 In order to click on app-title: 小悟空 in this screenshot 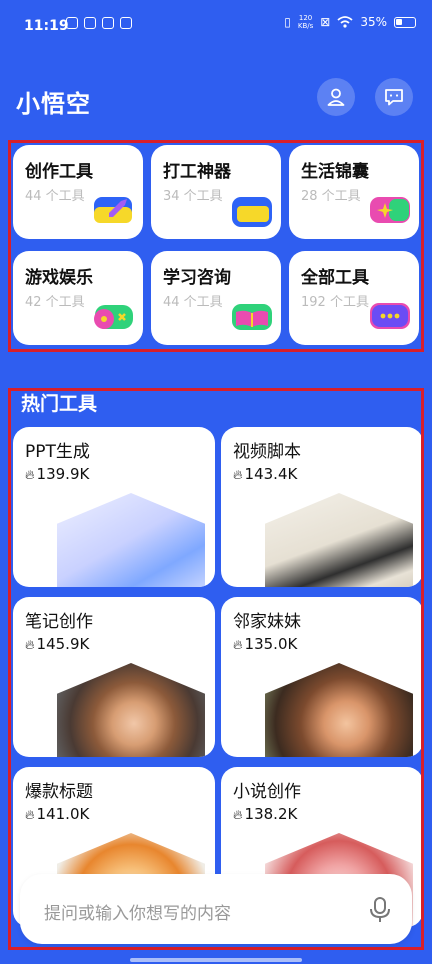, I will do `click(53, 104)`.